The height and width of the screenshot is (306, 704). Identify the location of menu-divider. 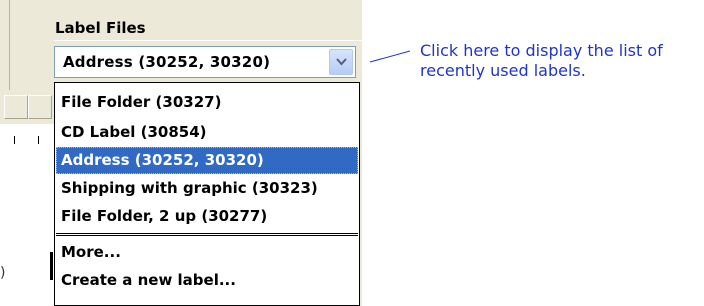
(207, 234).